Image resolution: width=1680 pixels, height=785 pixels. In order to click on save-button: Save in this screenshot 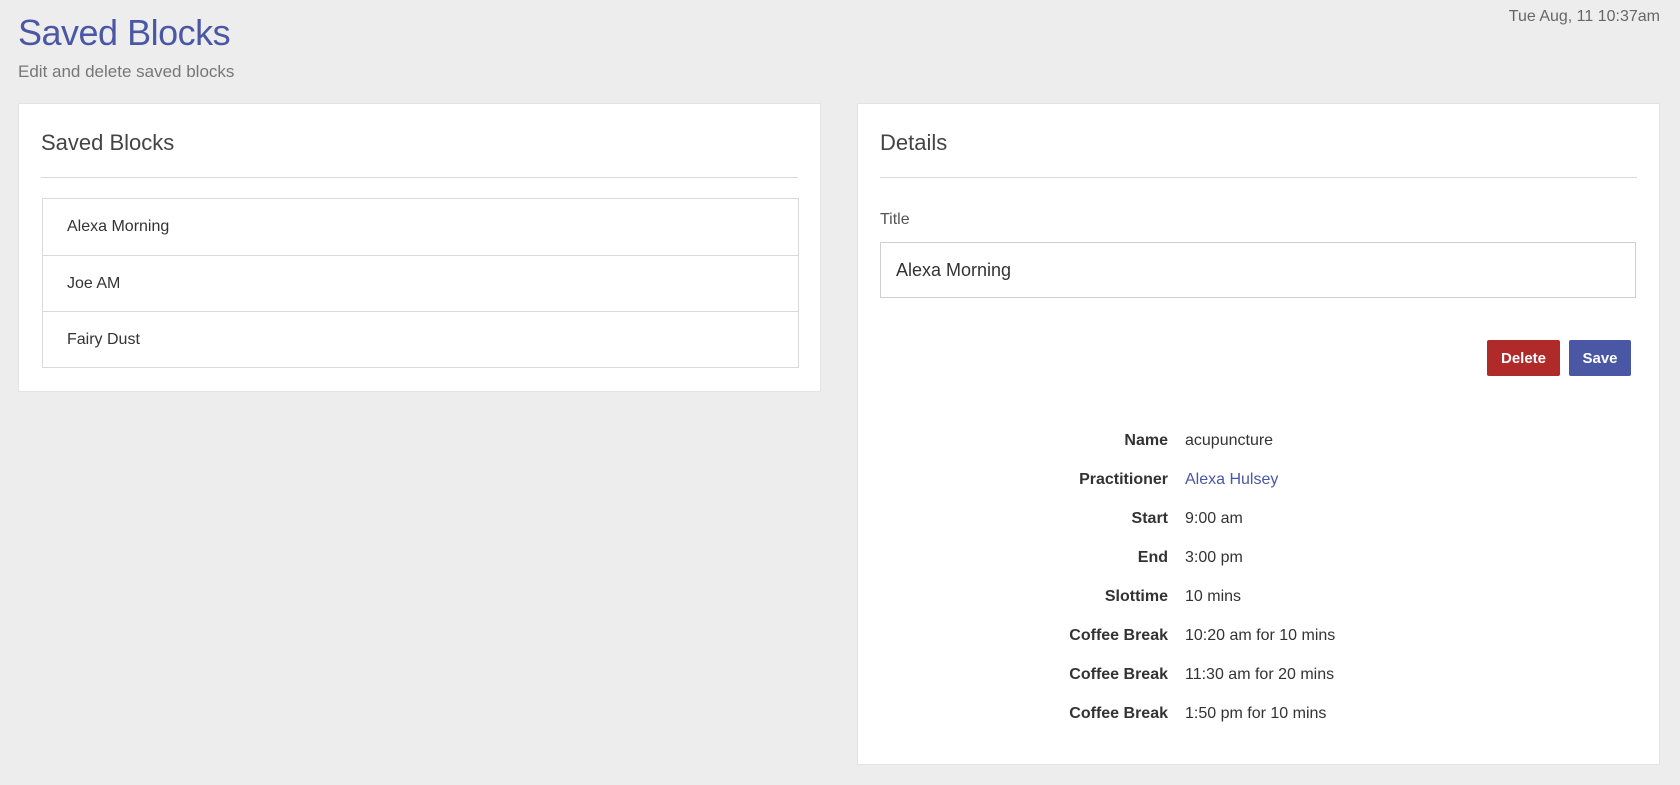, I will do `click(1600, 358)`.